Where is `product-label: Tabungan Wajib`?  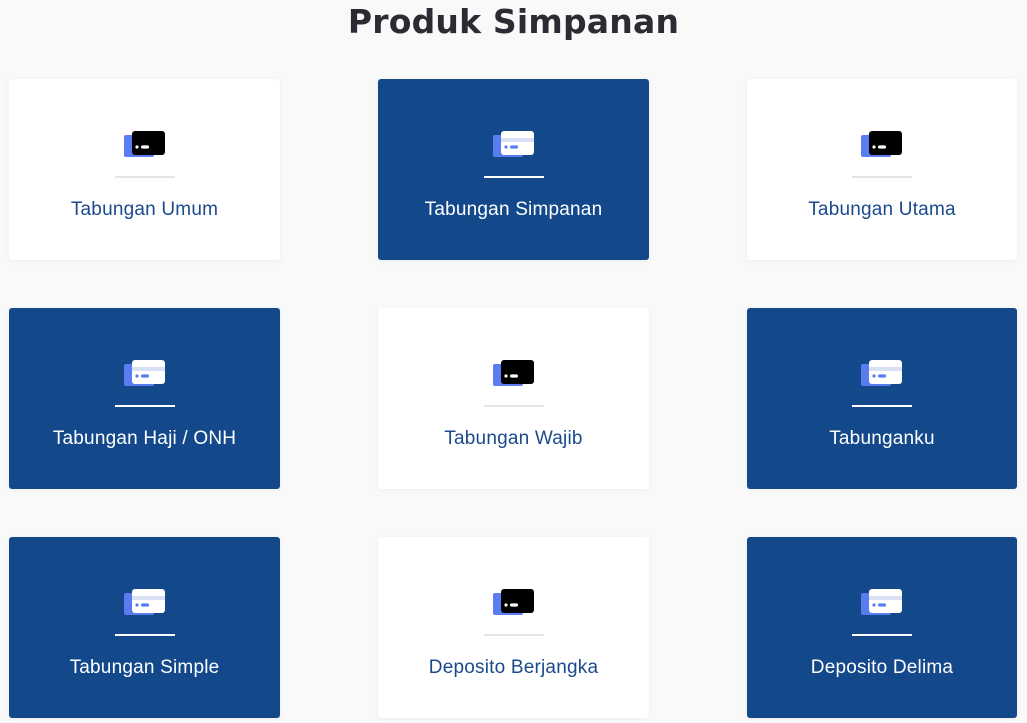
product-label: Tabungan Wajib is located at coordinates (513, 438).